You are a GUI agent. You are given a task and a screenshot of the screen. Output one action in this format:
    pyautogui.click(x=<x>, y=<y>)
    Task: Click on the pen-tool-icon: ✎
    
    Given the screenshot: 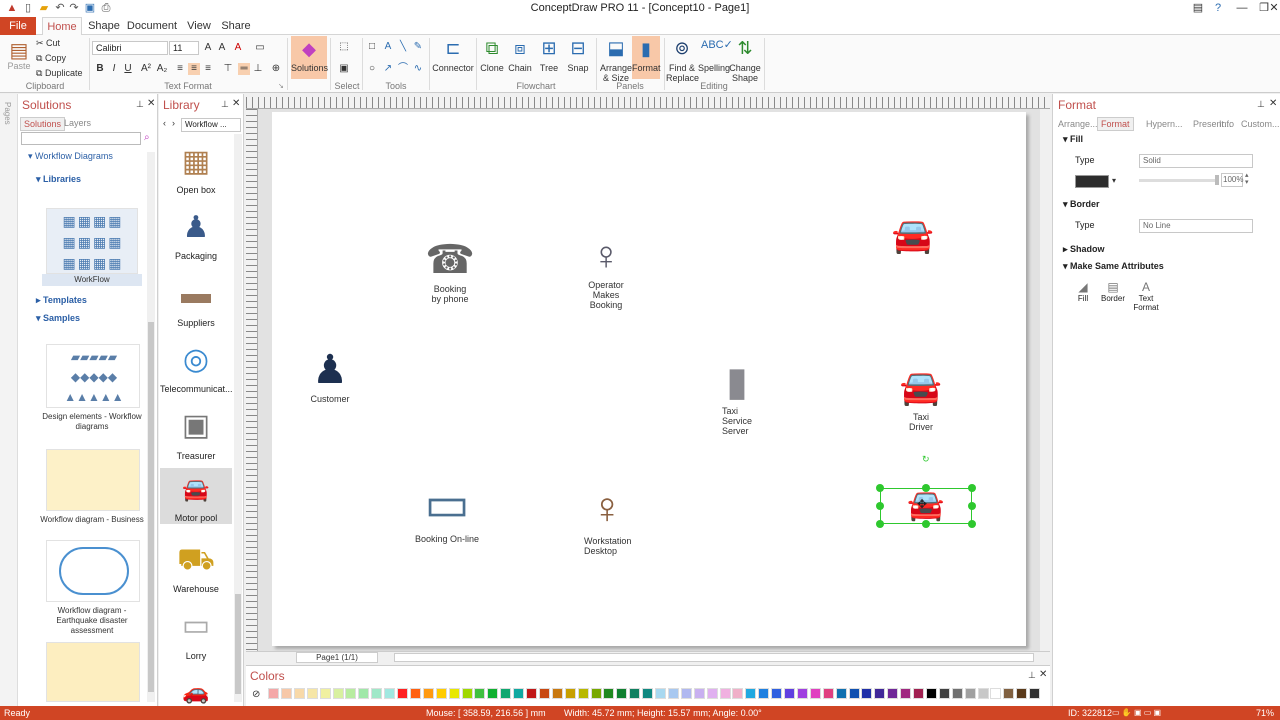 What is the action you would take?
    pyautogui.click(x=418, y=47)
    